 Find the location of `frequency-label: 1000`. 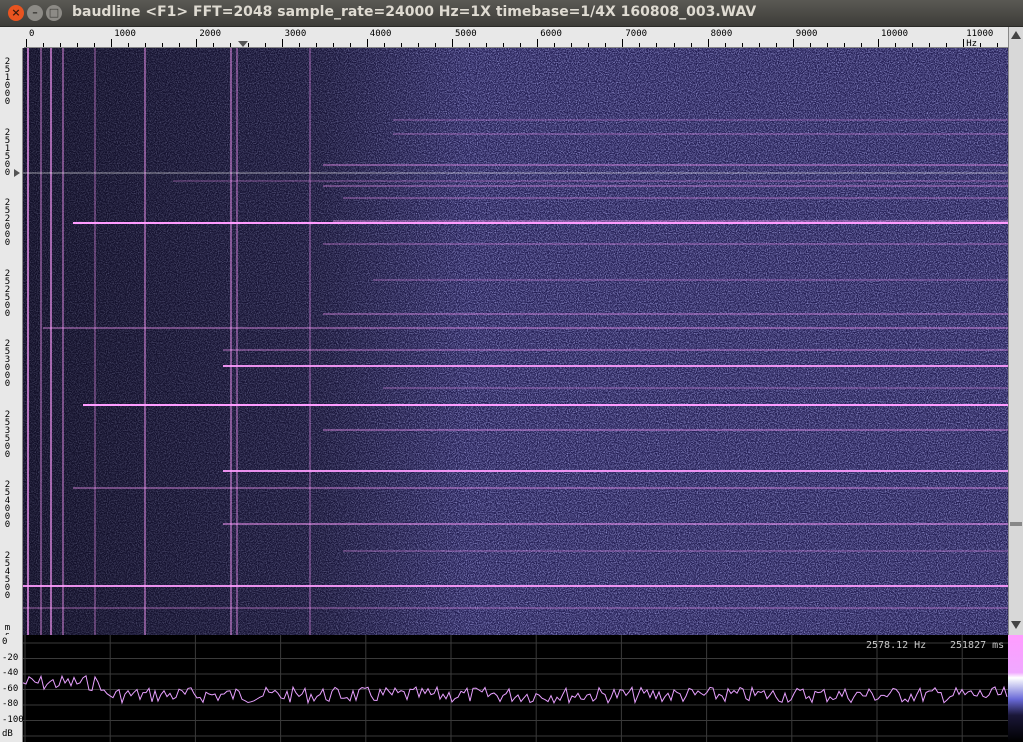

frequency-label: 1000 is located at coordinates (125, 34).